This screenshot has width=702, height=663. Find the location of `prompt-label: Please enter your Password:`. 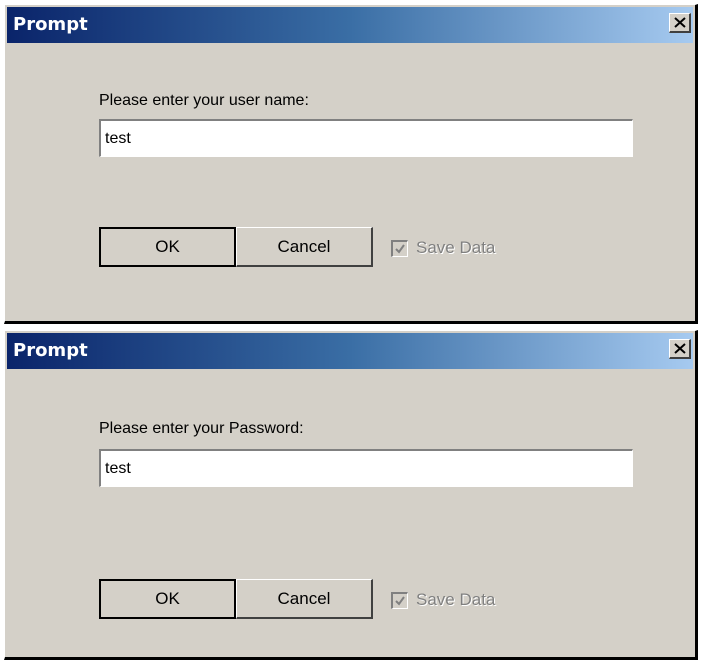

prompt-label: Please enter your Password: is located at coordinates (201, 428).